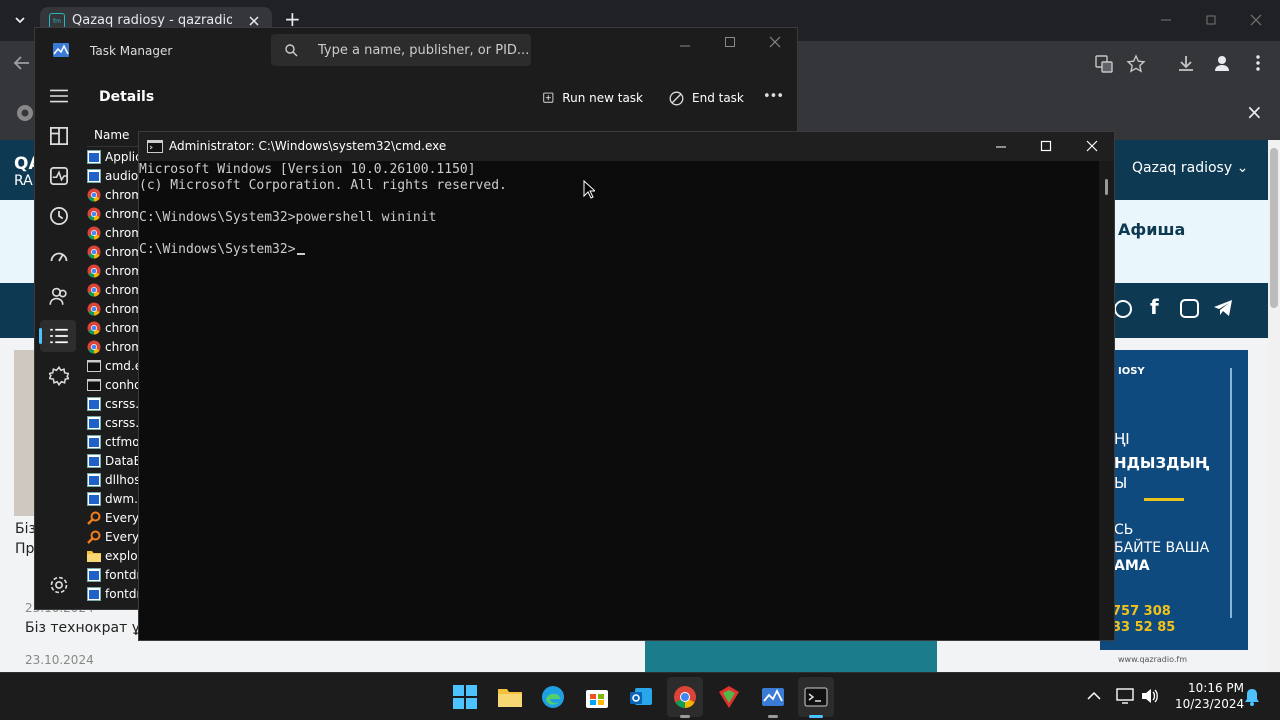 This screenshot has height=720, width=1280. What do you see at coordinates (59, 176) in the screenshot?
I see `performance-nav-icon` at bounding box center [59, 176].